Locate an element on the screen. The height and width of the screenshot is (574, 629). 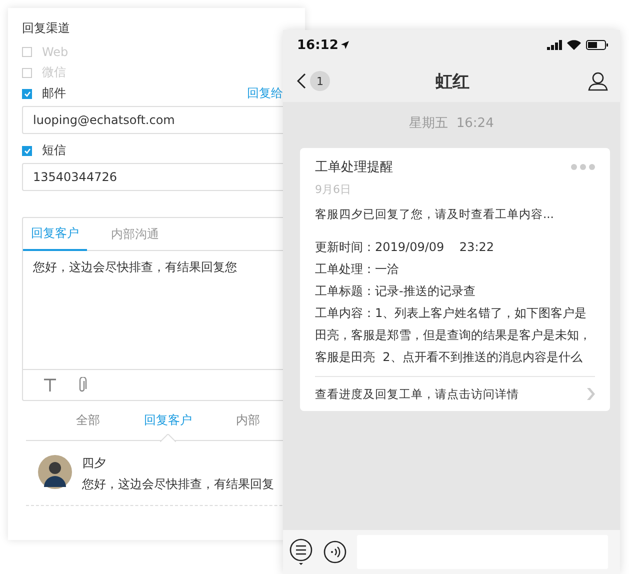
details-link: 查看进度及回复工单，请点击访问详情 is located at coordinates (417, 394).